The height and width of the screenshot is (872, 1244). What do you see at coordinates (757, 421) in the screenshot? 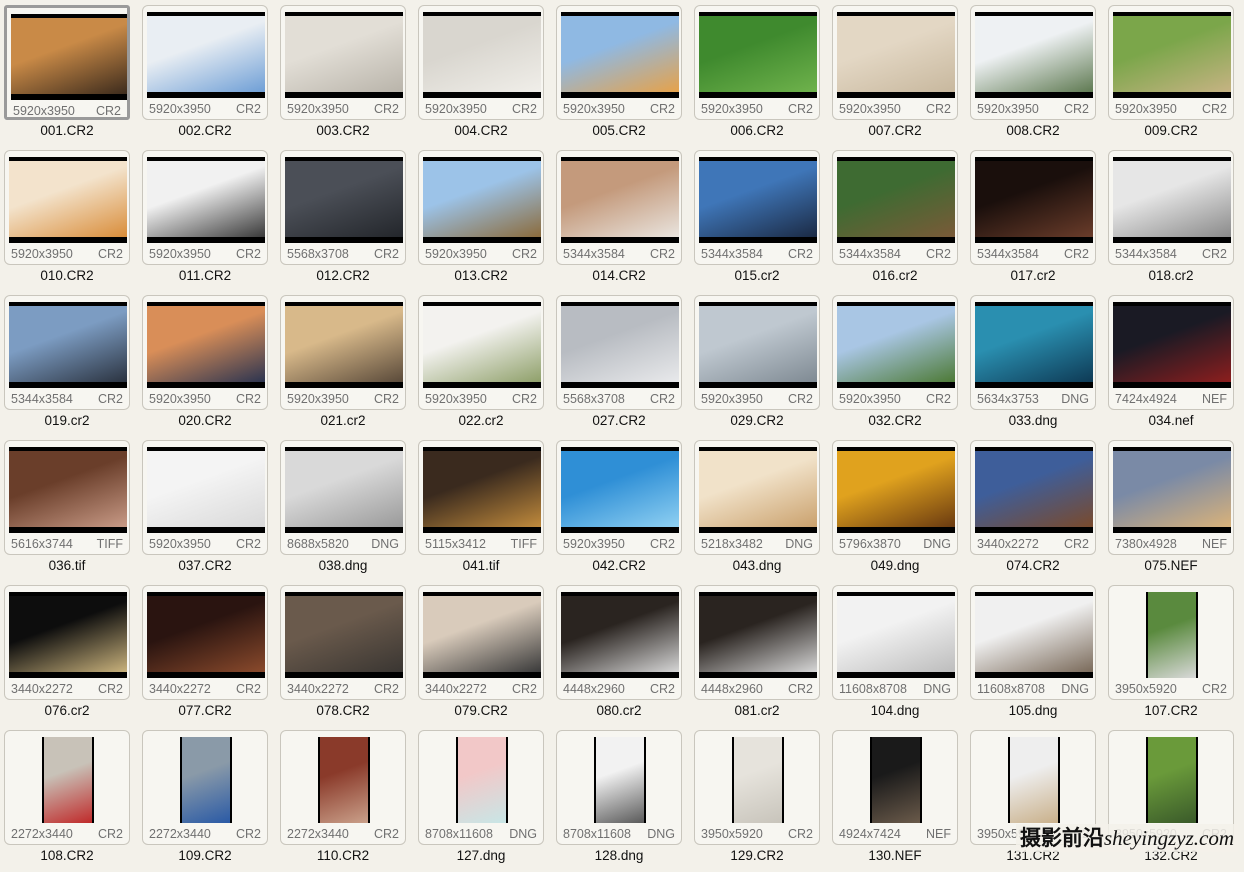
I see `file-name-label: 029.CR2` at bounding box center [757, 421].